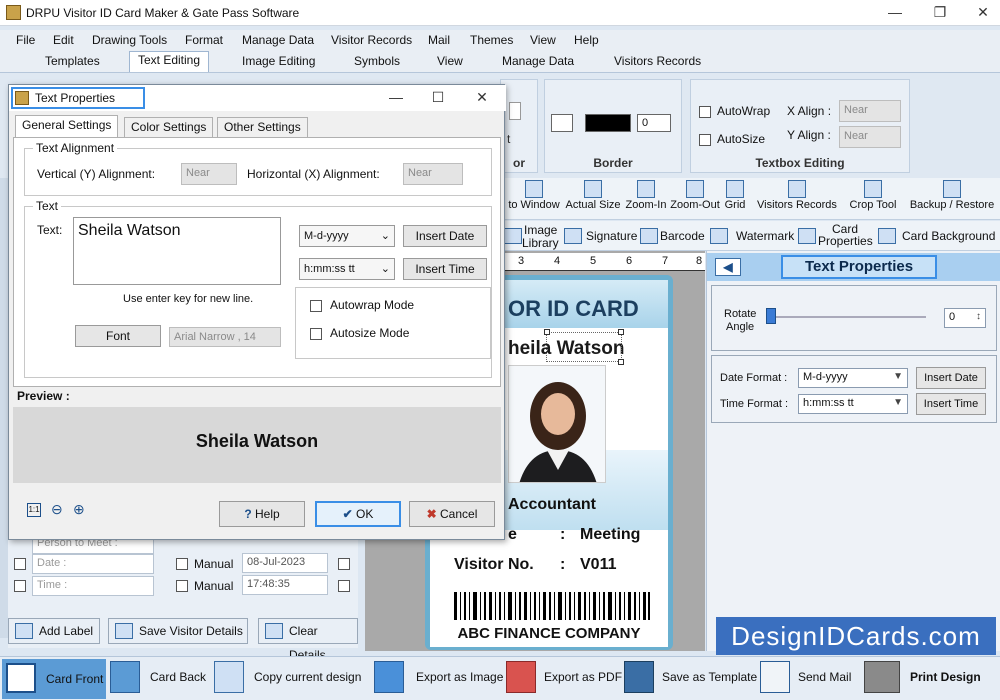 This screenshot has width=1000, height=700. What do you see at coordinates (316, 306) in the screenshot?
I see `autowrap-mode-checkbox` at bounding box center [316, 306].